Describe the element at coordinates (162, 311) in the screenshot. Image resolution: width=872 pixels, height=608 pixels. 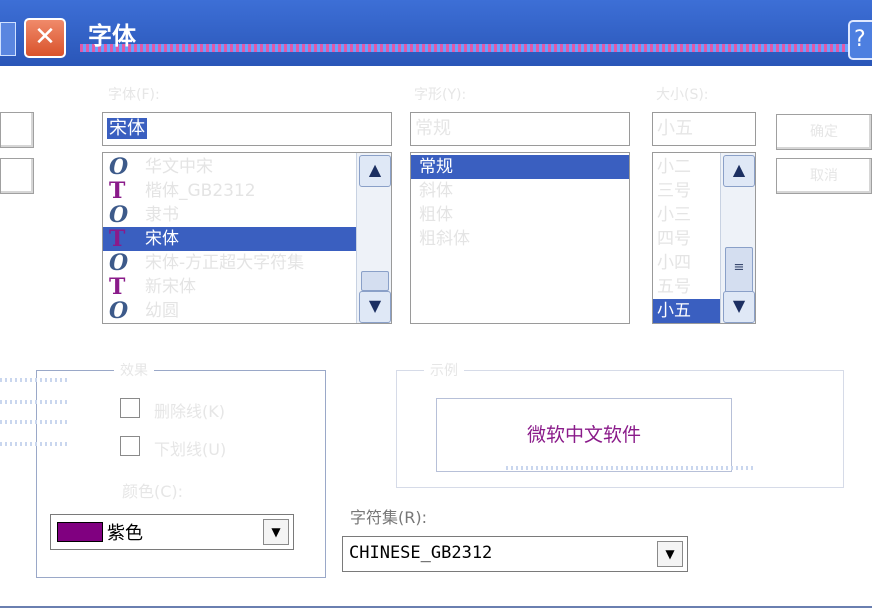
I see `font-list-item-label: 幼圆` at that location.